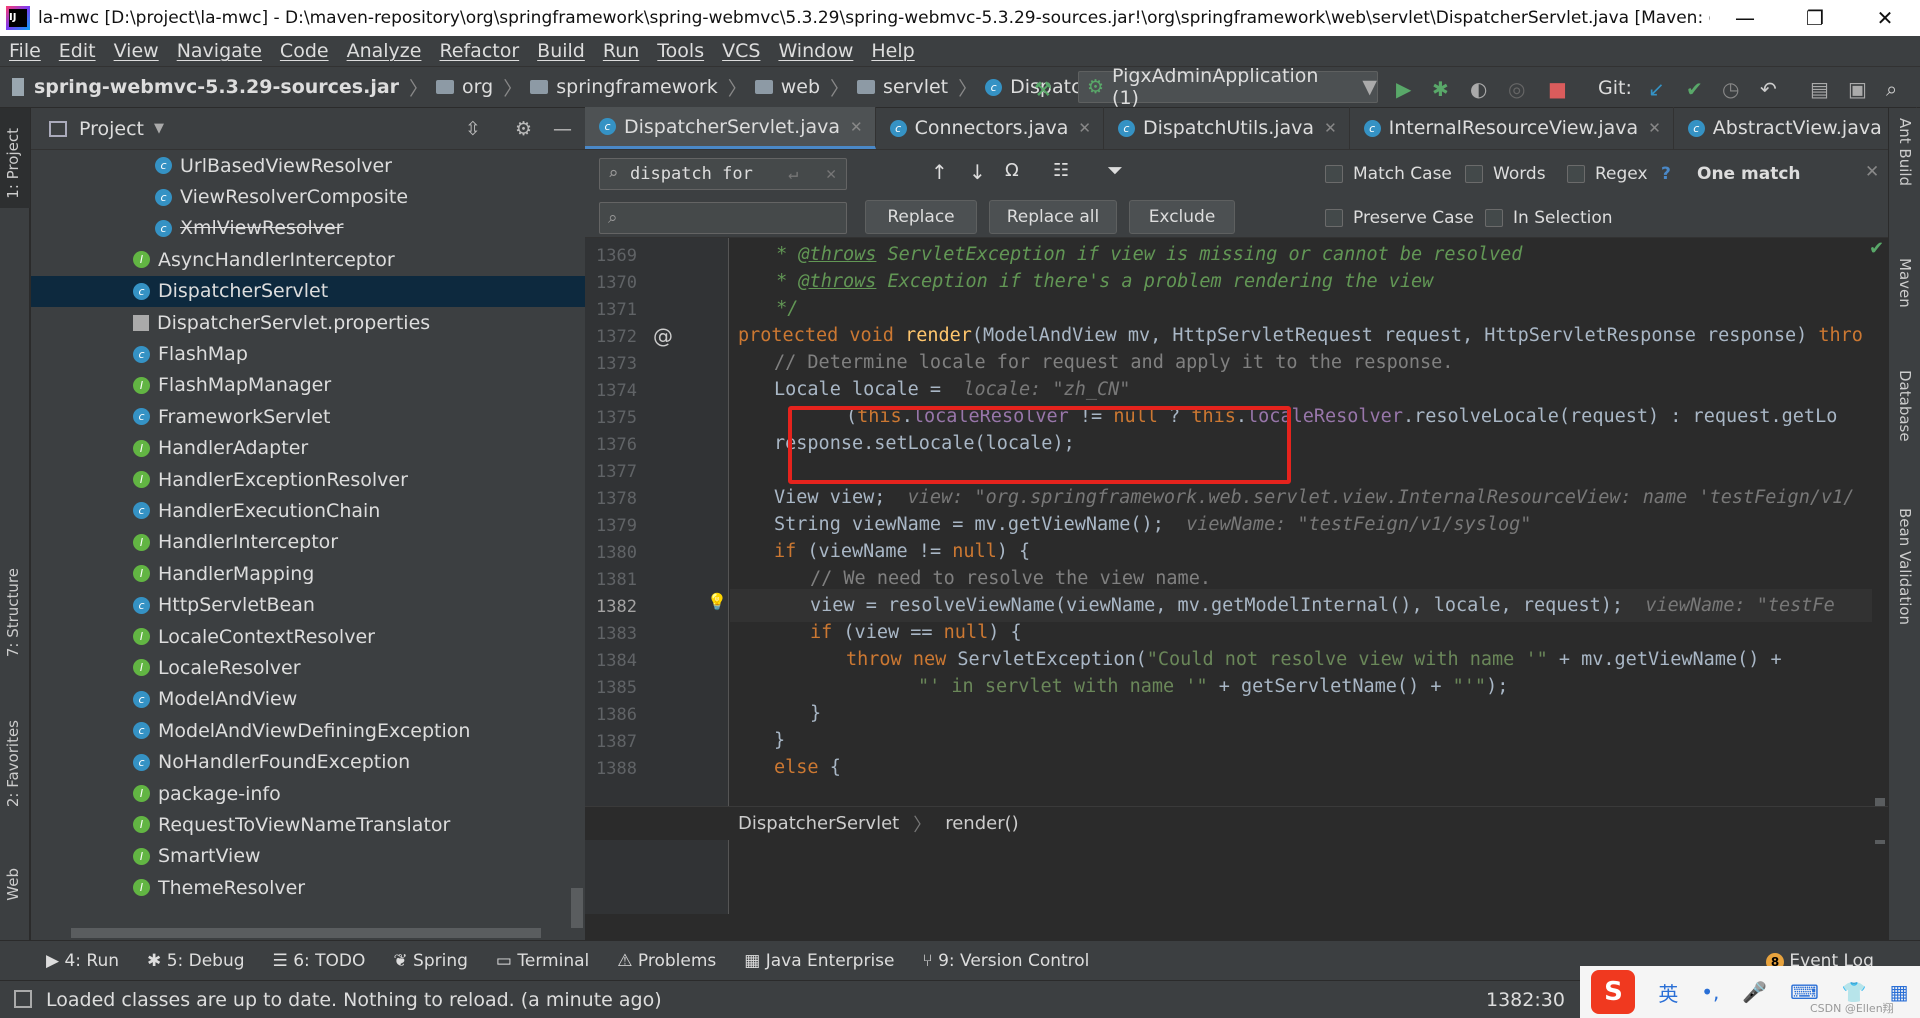 This screenshot has height=1018, width=1920. I want to click on select-all-occurrences-icon: Ω, so click(1012, 170).